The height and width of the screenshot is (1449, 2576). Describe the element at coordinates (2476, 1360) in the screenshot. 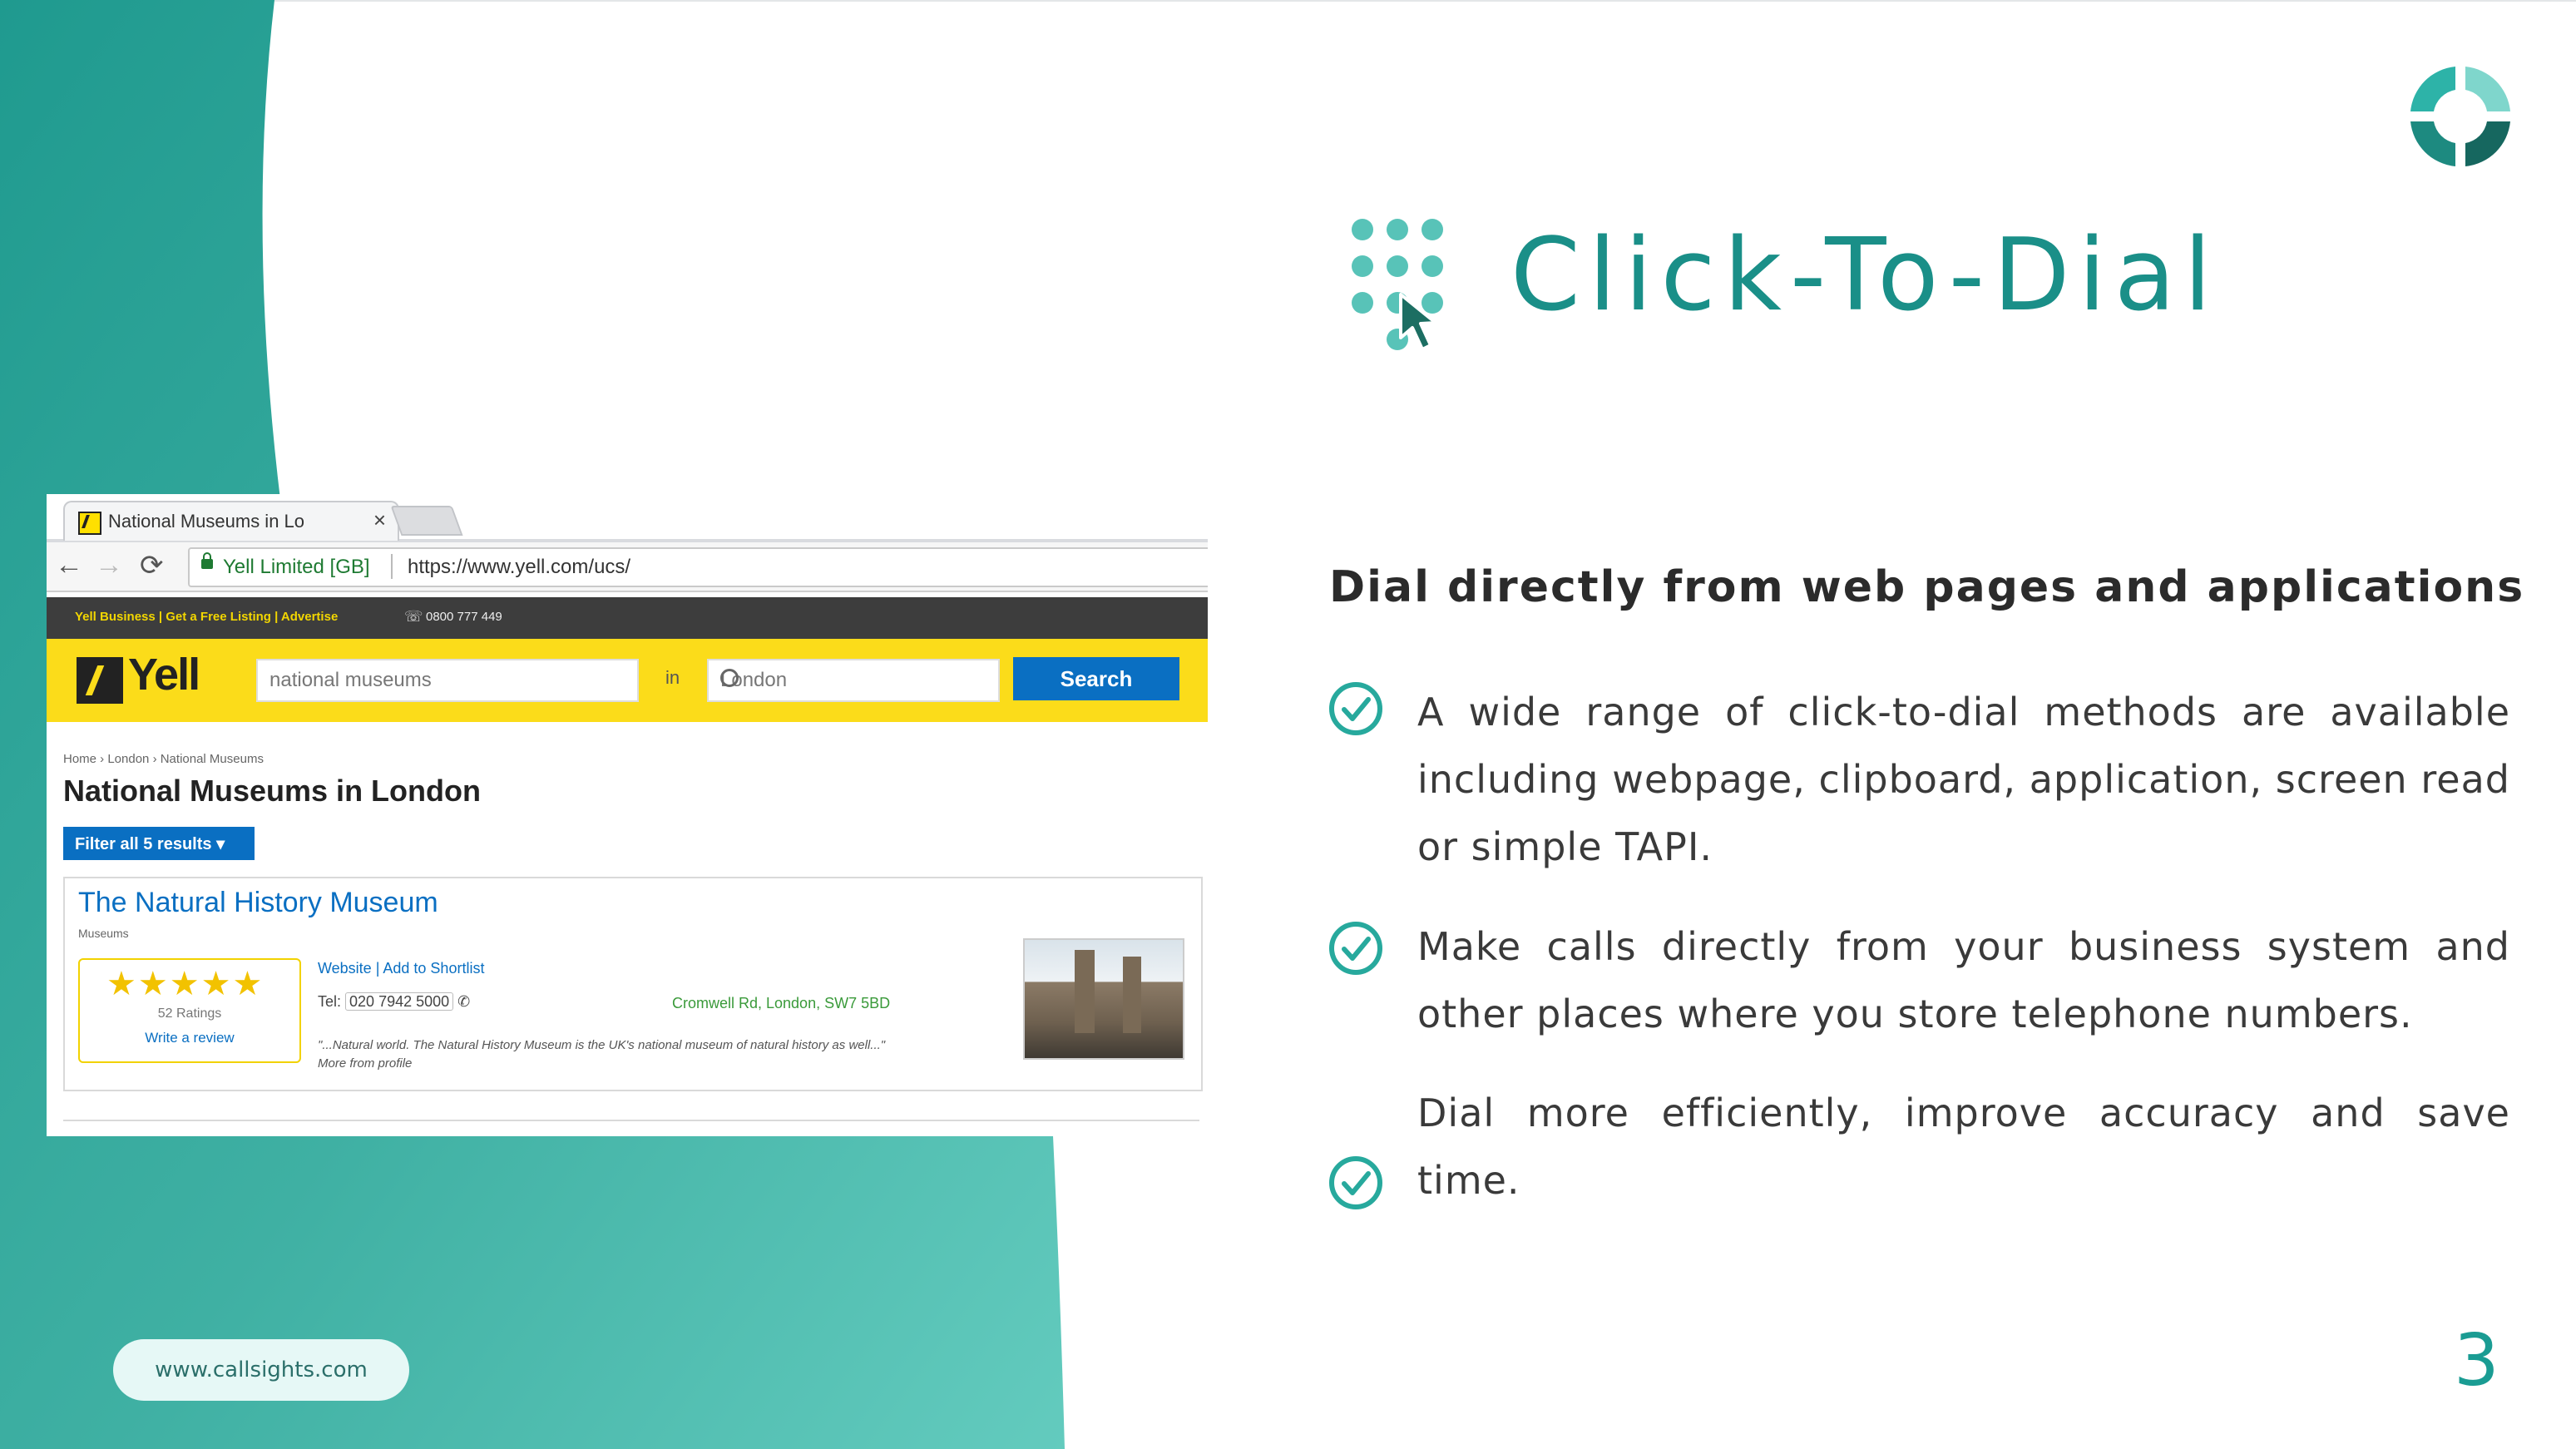

I see `page-number: 3` at that location.